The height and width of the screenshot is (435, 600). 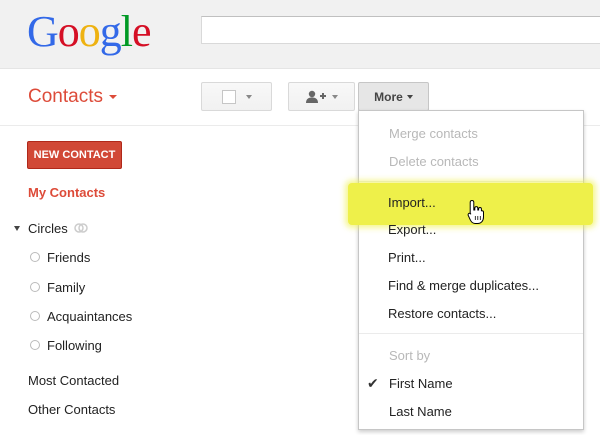 I want to click on checkbox-icon, so click(x=228, y=96).